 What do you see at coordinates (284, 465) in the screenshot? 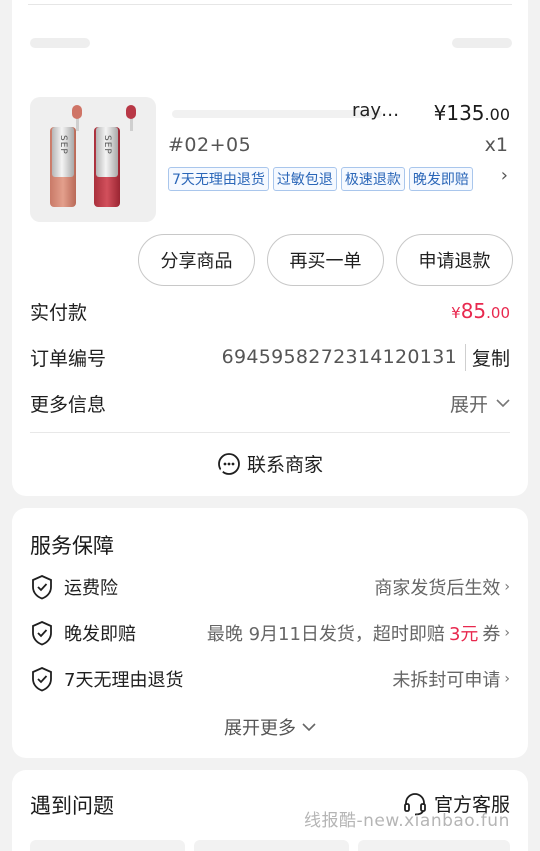
I see `contact-merchant-label: 联系商家` at bounding box center [284, 465].